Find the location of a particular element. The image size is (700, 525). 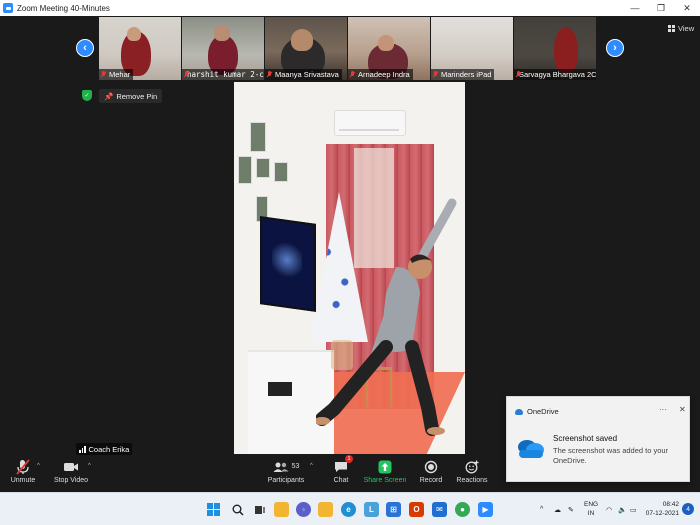

region-code: IN is located at coordinates (591, 513).